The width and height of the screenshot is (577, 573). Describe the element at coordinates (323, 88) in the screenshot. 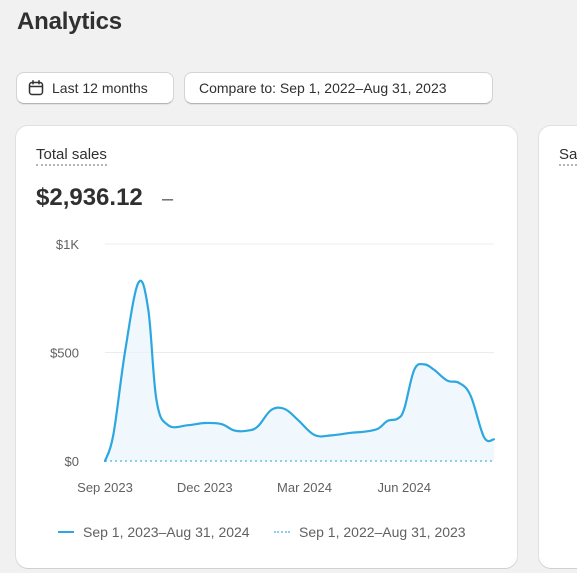

I see `compare-label: Compare to: Sep 1, 2022–Aug 31, 2023` at that location.